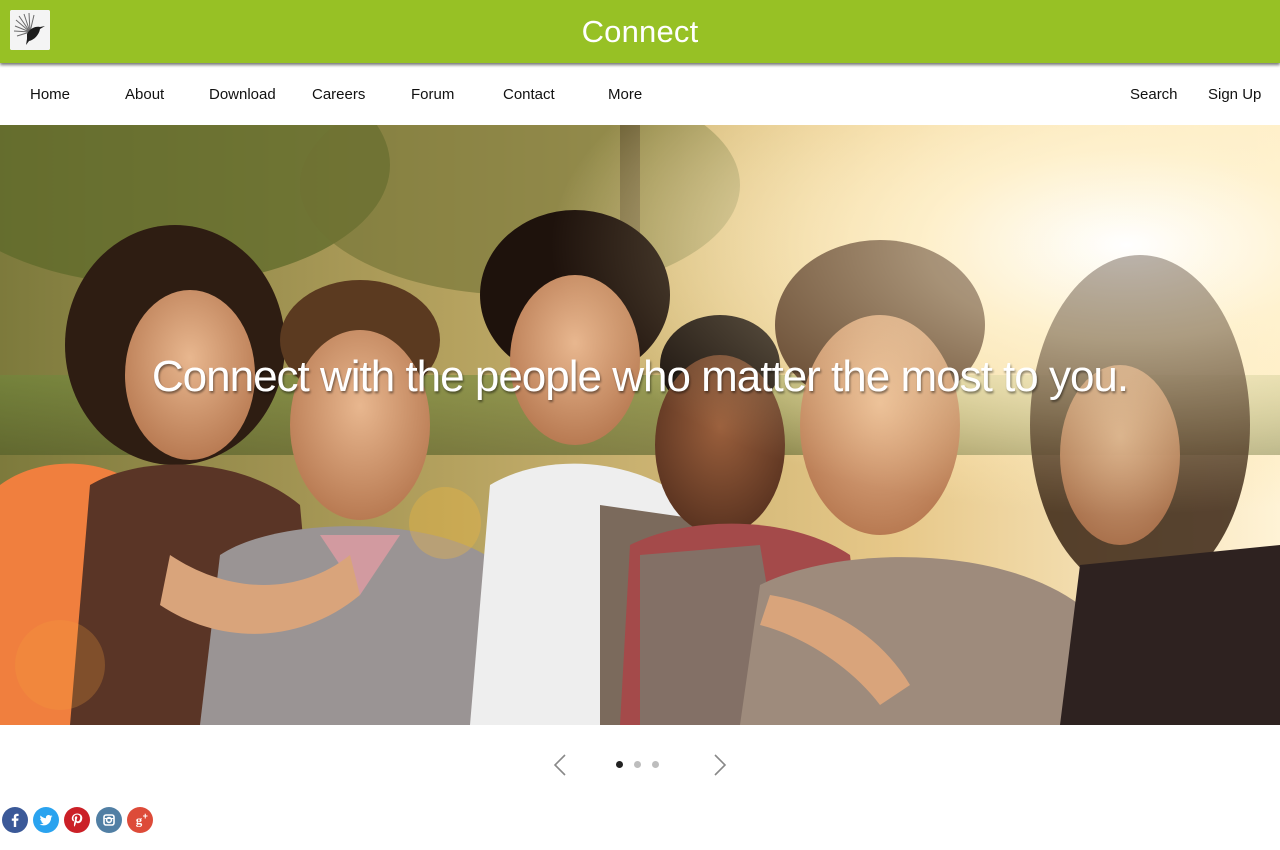 The width and height of the screenshot is (1280, 850). I want to click on nav-contact: Contact, so click(529, 95).